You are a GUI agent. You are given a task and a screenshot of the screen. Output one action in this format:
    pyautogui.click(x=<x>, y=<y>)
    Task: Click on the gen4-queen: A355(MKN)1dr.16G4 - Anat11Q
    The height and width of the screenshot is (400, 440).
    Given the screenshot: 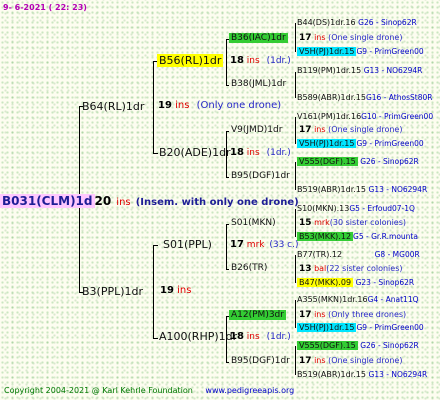 What is the action you would take?
    pyautogui.click(x=358, y=300)
    